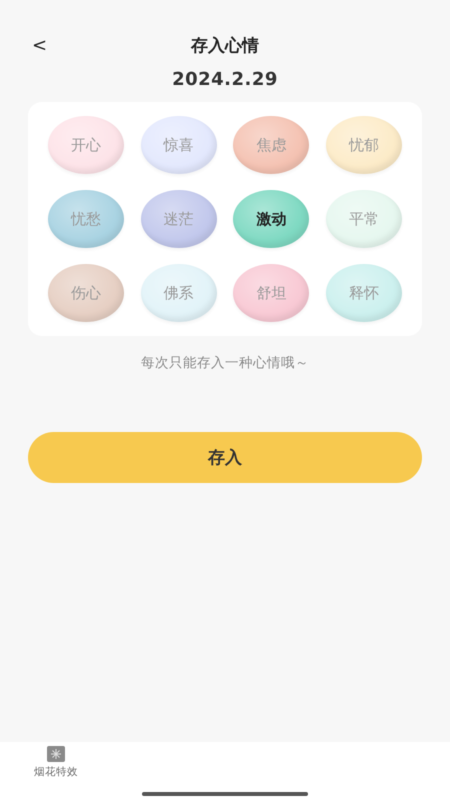 This screenshot has height=800, width=450. What do you see at coordinates (178, 145) in the screenshot?
I see `mood-bubble: 惊喜` at bounding box center [178, 145].